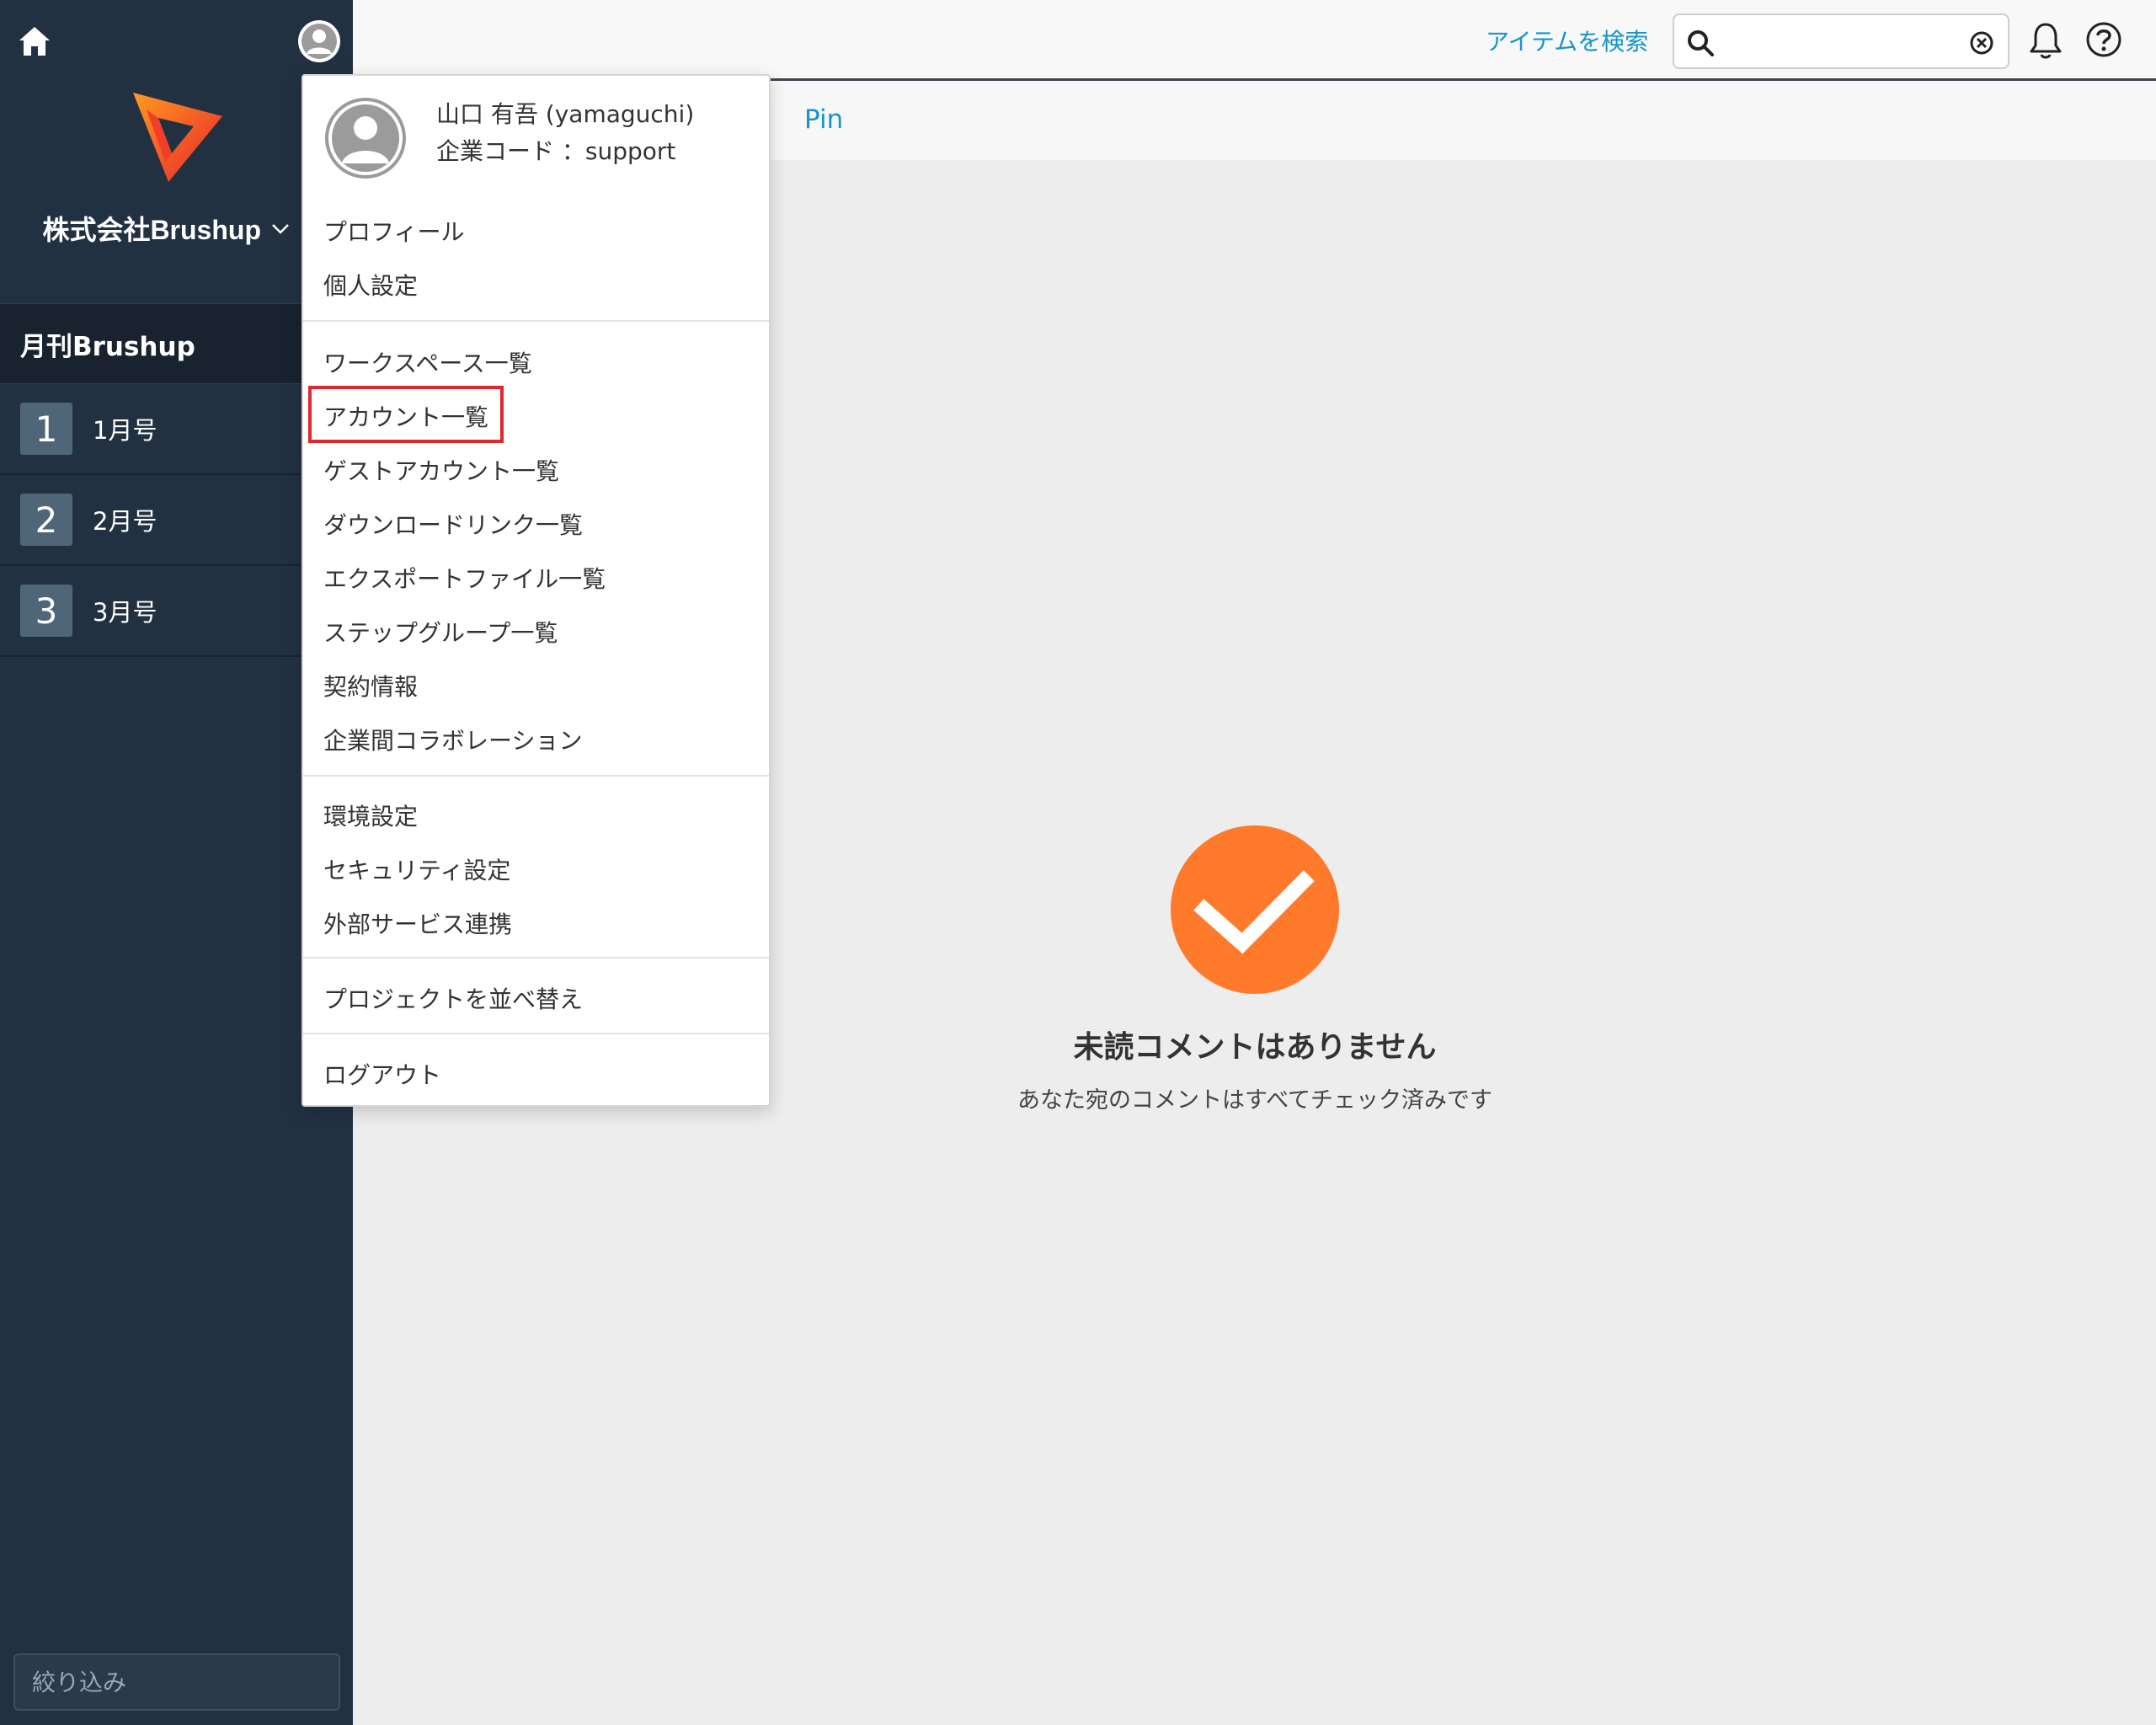 The image size is (2156, 1725). What do you see at coordinates (565, 114) in the screenshot?
I see `user-name: 山口 有吾 (yamaguchi)` at bounding box center [565, 114].